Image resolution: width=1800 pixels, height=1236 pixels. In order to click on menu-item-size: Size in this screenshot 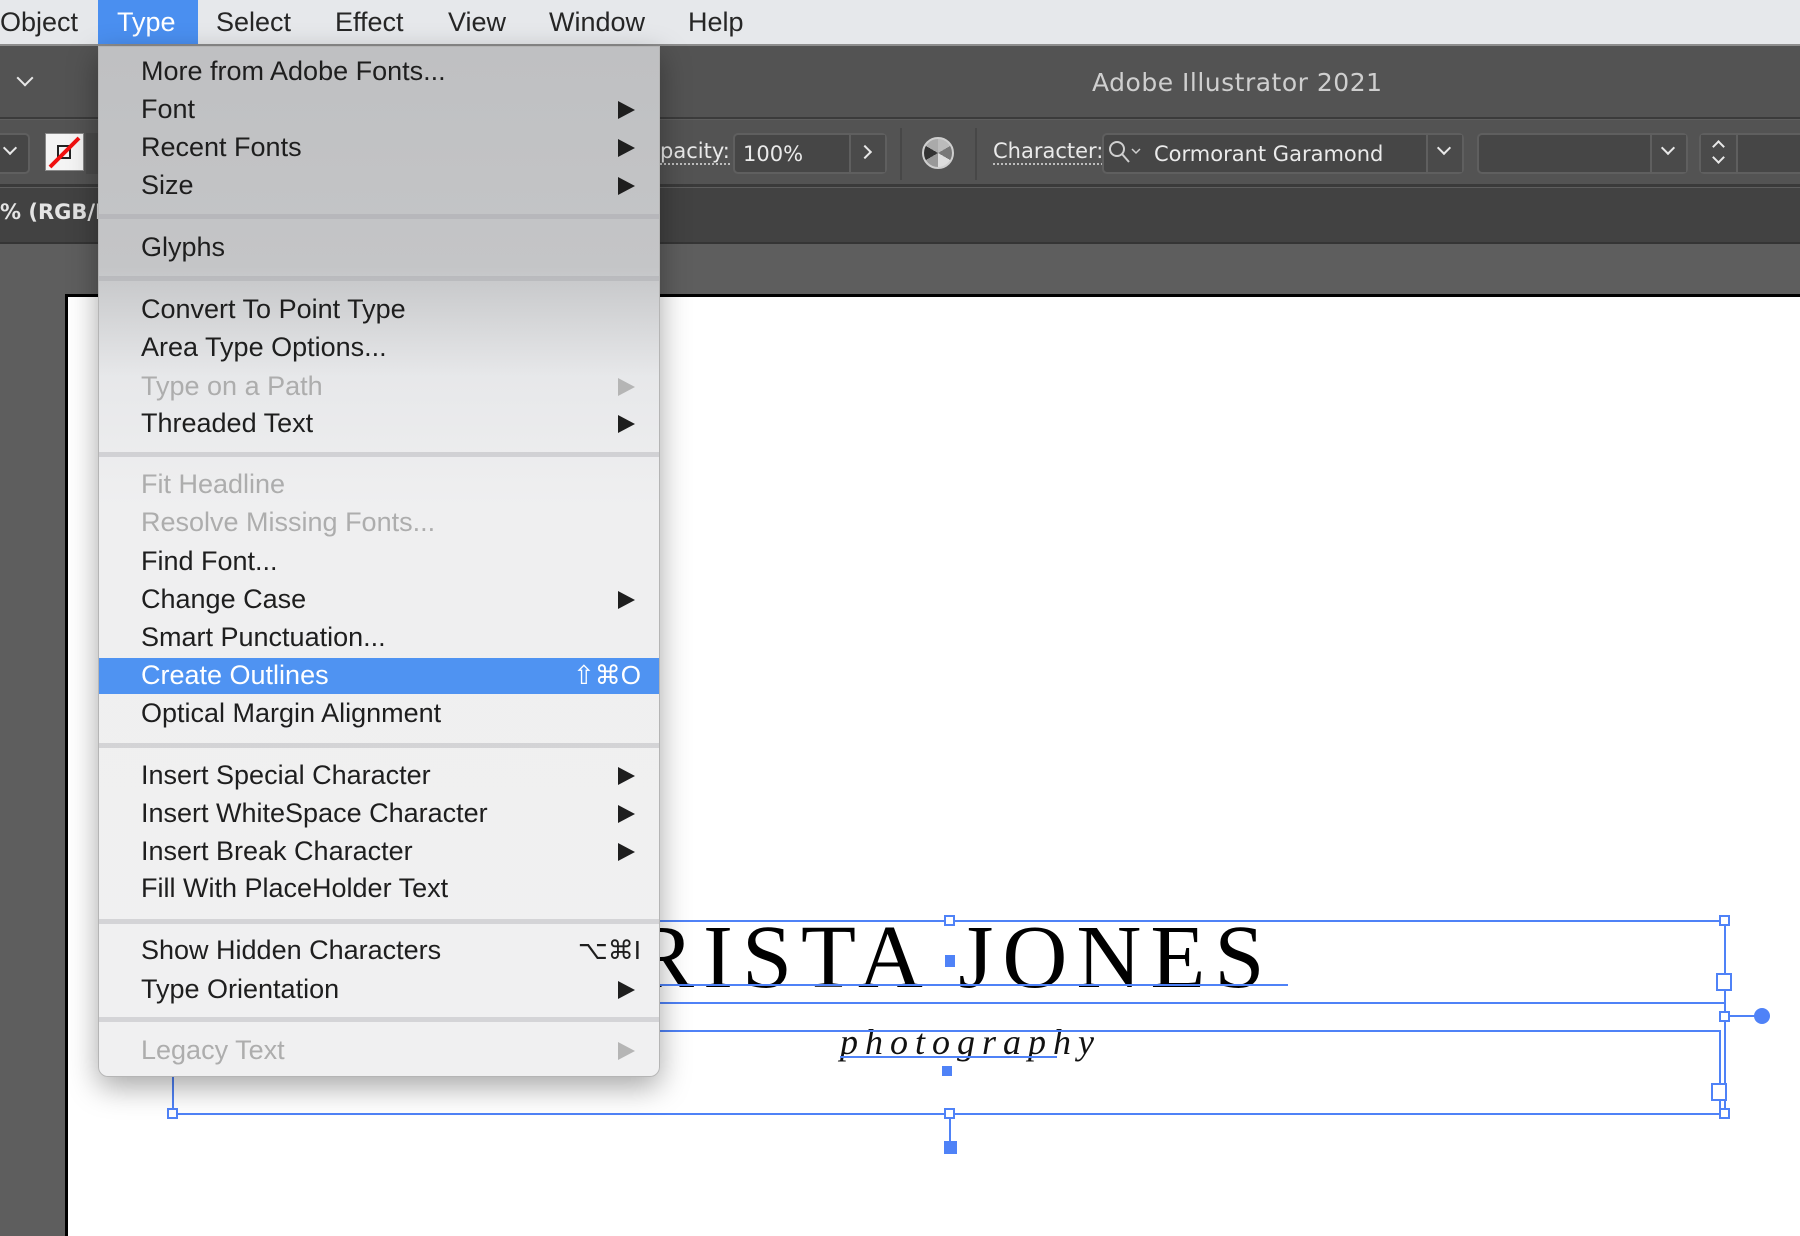, I will do `click(379, 185)`.